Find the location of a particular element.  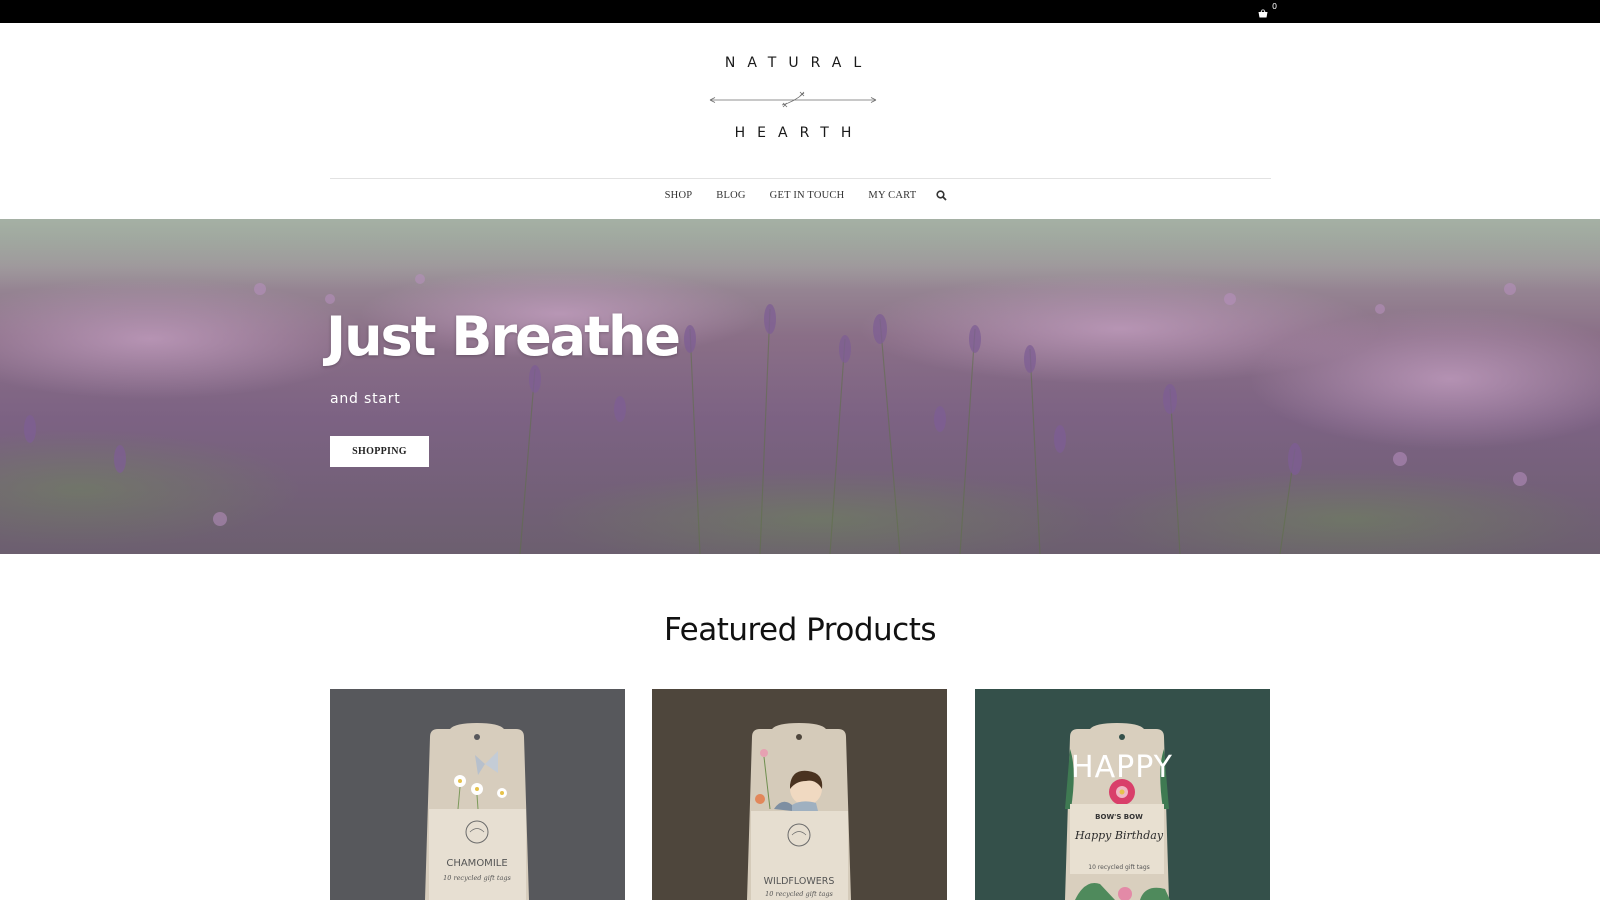

nav-my-cart: MY CART is located at coordinates (892, 195).